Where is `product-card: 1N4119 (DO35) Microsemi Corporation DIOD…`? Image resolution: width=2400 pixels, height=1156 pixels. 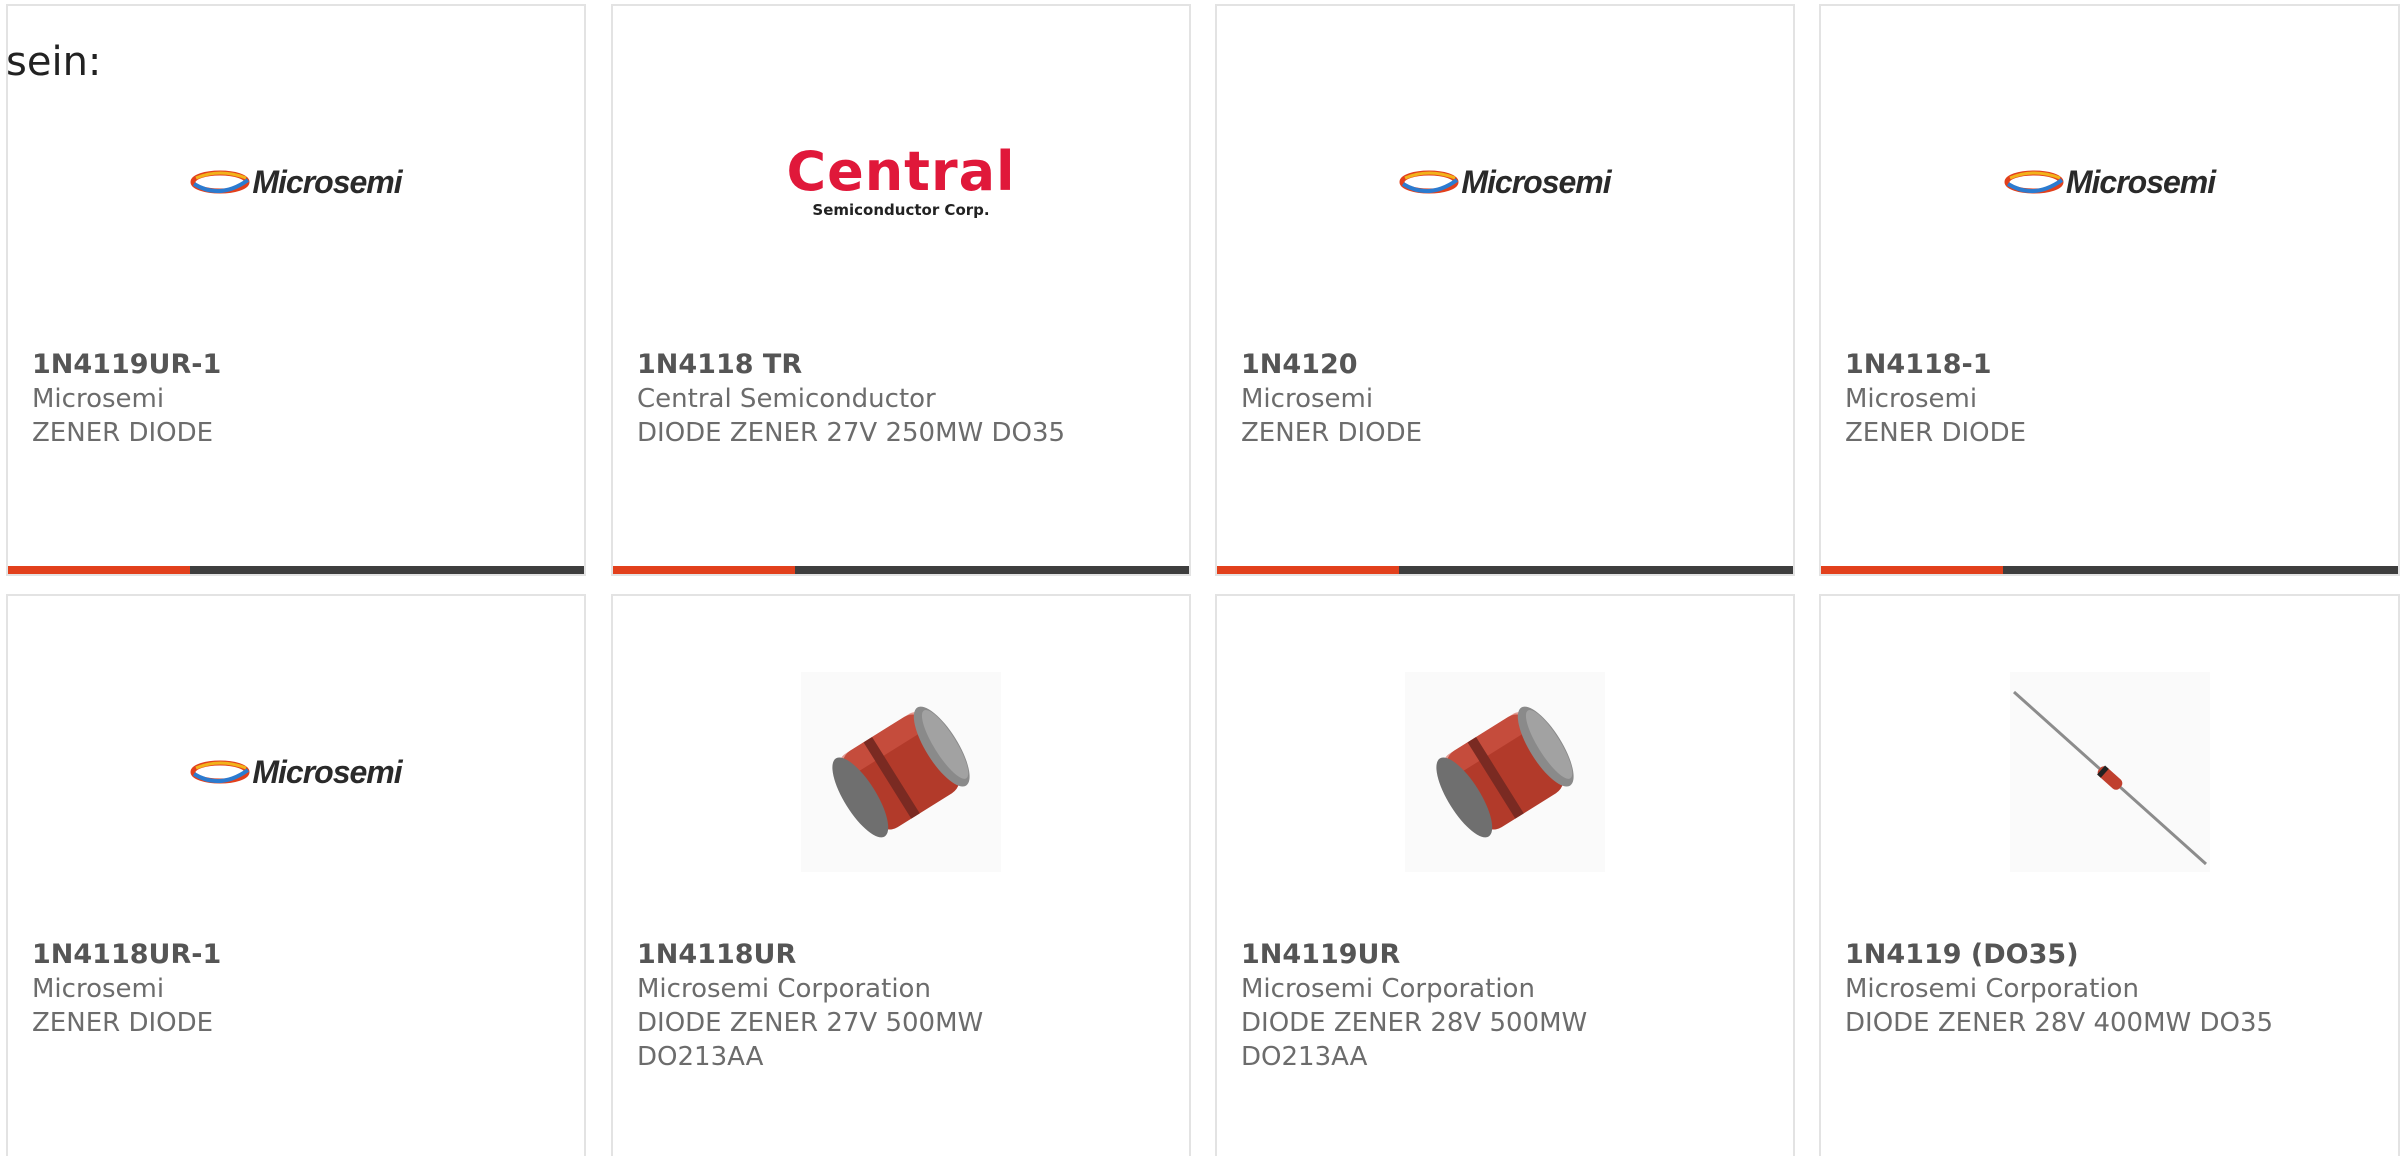 product-card: 1N4119 (DO35) Microsemi Corporation DIOD… is located at coordinates (2109, 875).